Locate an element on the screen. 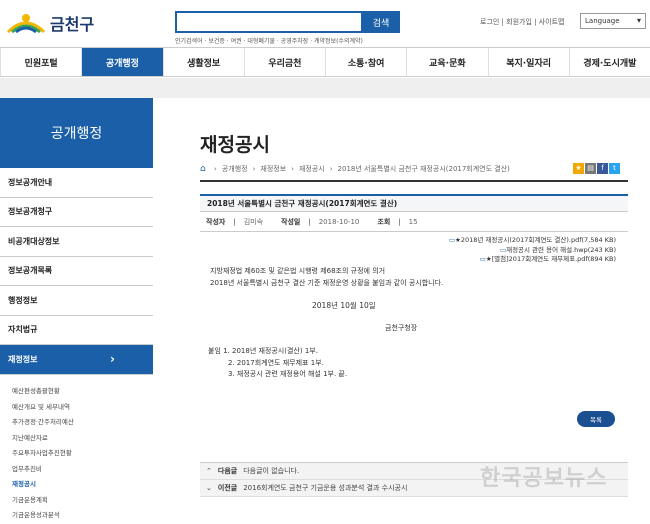 The width and height of the screenshot is (650, 524). nav-item: 경제·도시개발 is located at coordinates (609, 62).